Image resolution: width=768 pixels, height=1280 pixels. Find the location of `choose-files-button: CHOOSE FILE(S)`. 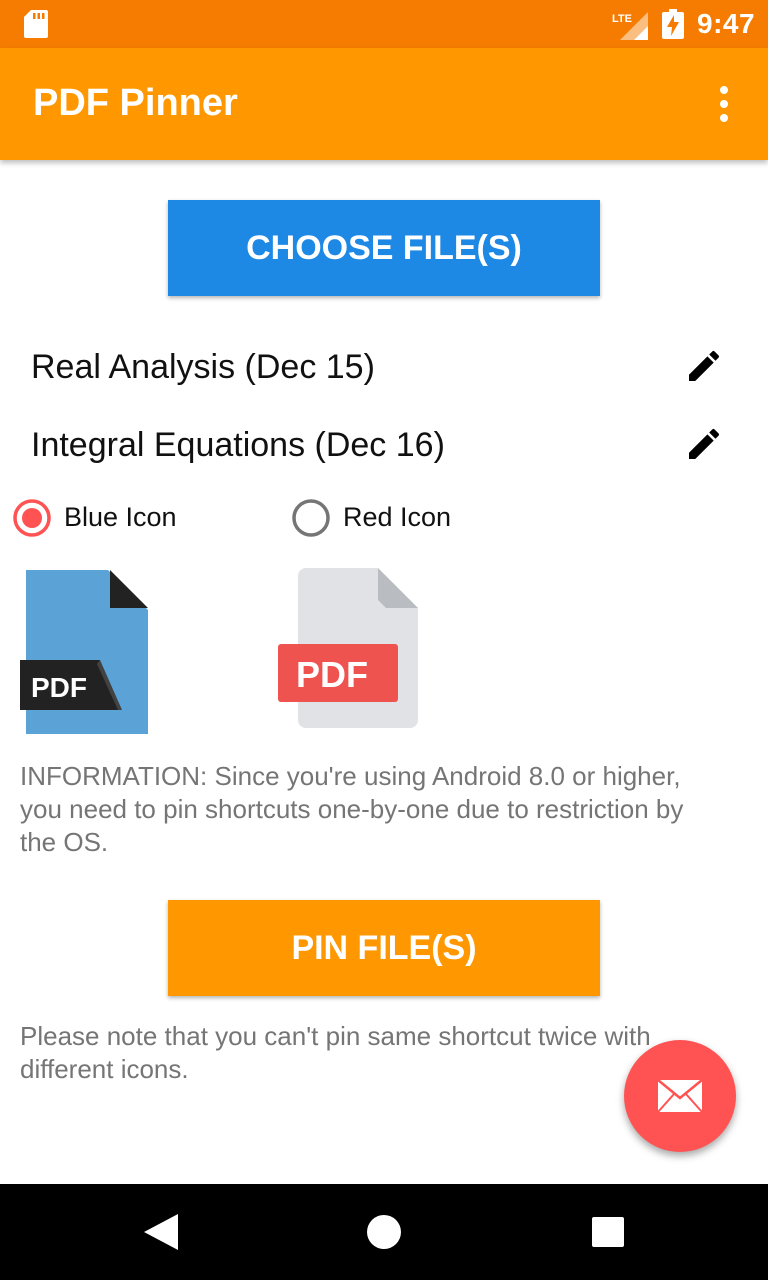

choose-files-button: CHOOSE FILE(S) is located at coordinates (384, 248).